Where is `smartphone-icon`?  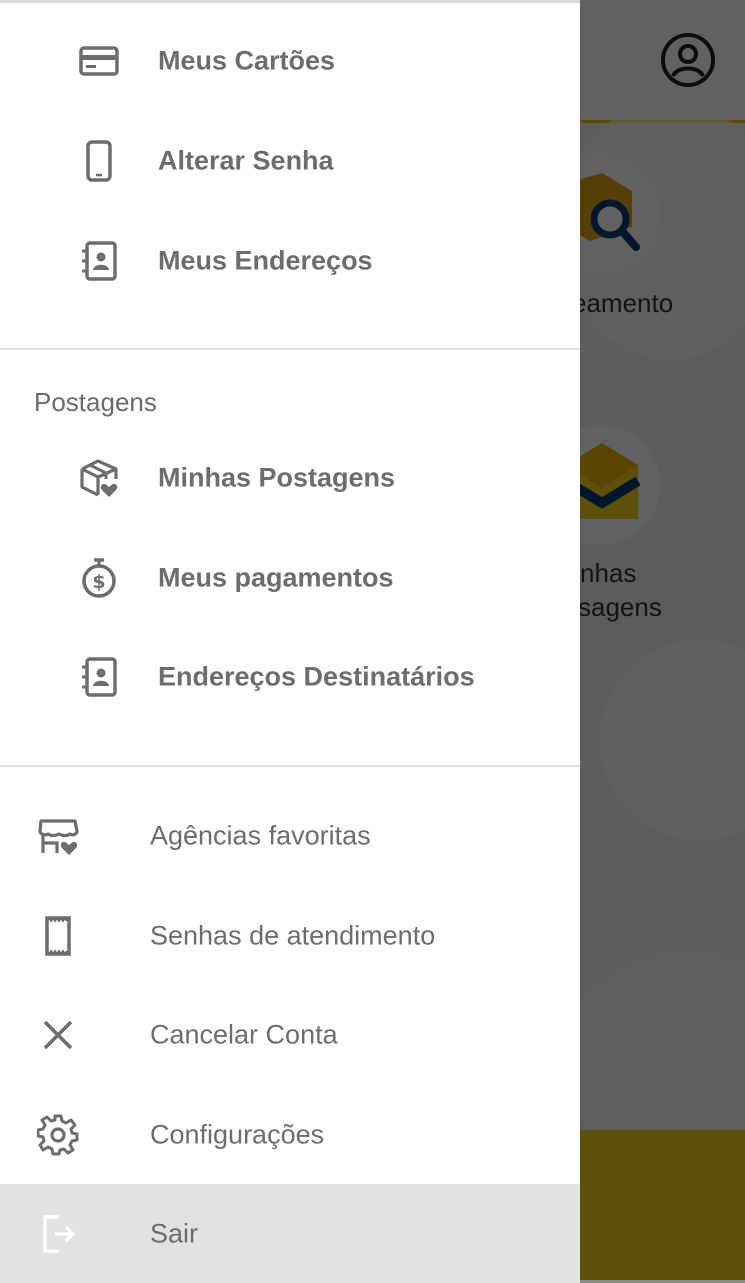
smartphone-icon is located at coordinates (99, 161).